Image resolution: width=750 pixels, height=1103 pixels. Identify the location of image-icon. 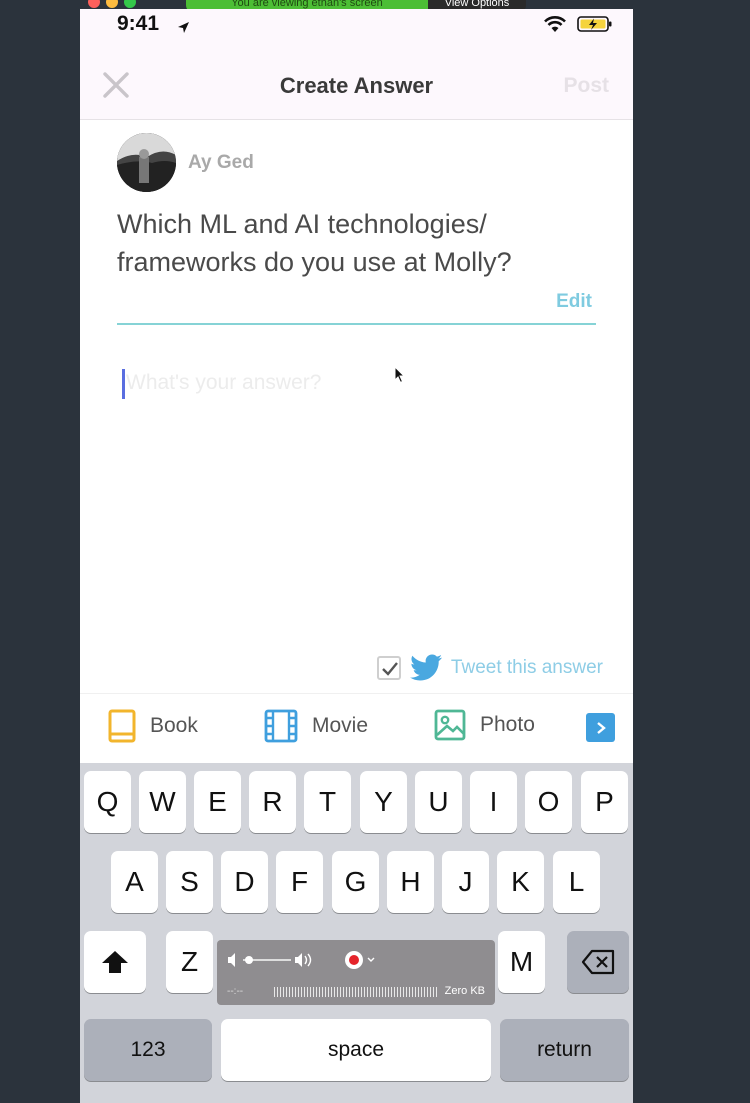
(450, 725).